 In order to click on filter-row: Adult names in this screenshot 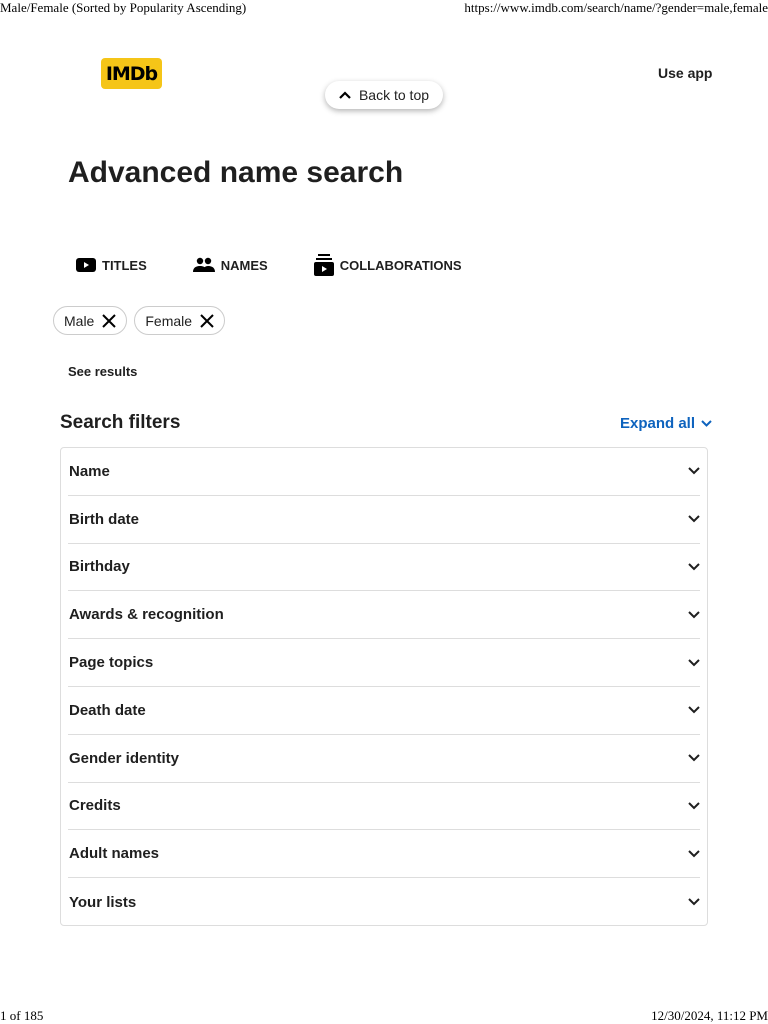, I will do `click(384, 854)`.